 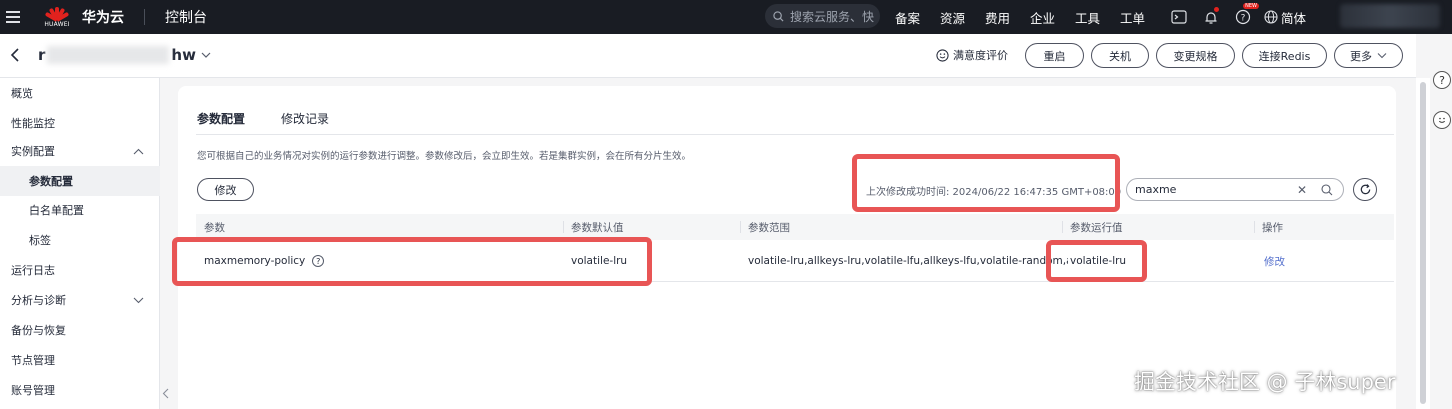 I want to click on sidebar-item-run-logs: 运行日志, so click(x=80, y=270).